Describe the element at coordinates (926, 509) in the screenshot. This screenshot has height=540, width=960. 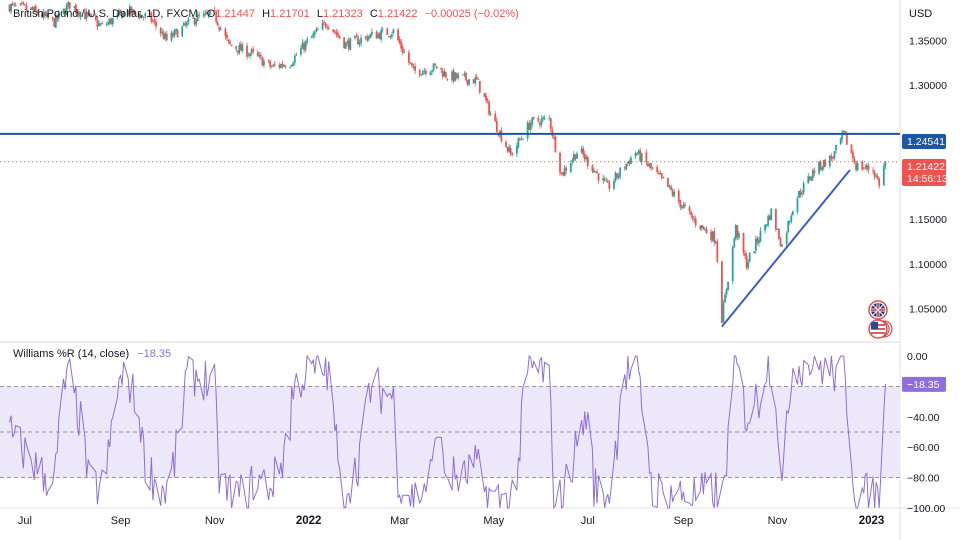
I see `indicator-tick-label: −100.00` at that location.